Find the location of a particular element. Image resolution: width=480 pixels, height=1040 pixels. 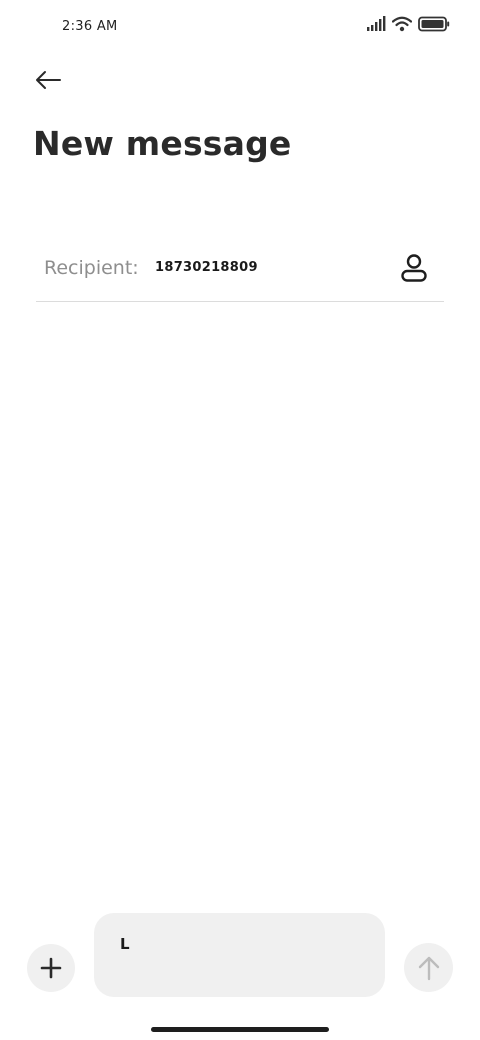

recipient-label: Recipient: is located at coordinates (91, 268).